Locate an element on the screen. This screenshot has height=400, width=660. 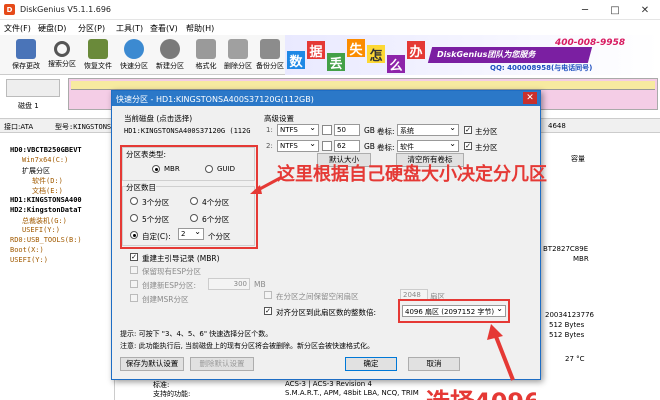
keep-free-sectors-checkbox is located at coordinates (268, 295).